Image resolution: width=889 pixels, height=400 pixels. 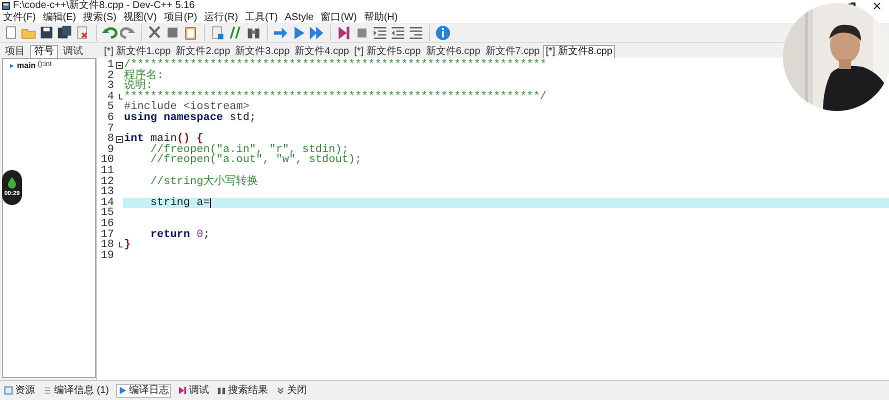 What do you see at coordinates (110, 139) in the screenshot?
I see `line-number: 8` at bounding box center [110, 139].